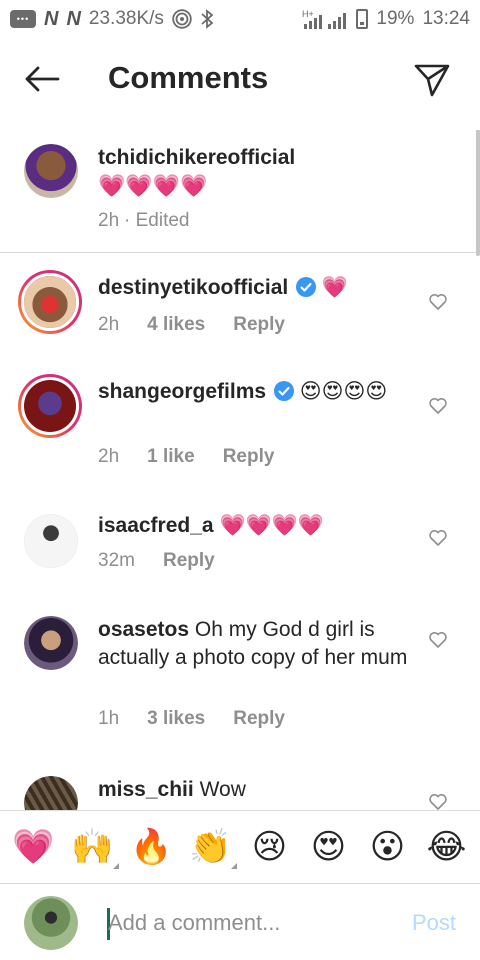 This screenshot has width=480, height=960. I want to click on arrow-left-icon, so click(42, 79).